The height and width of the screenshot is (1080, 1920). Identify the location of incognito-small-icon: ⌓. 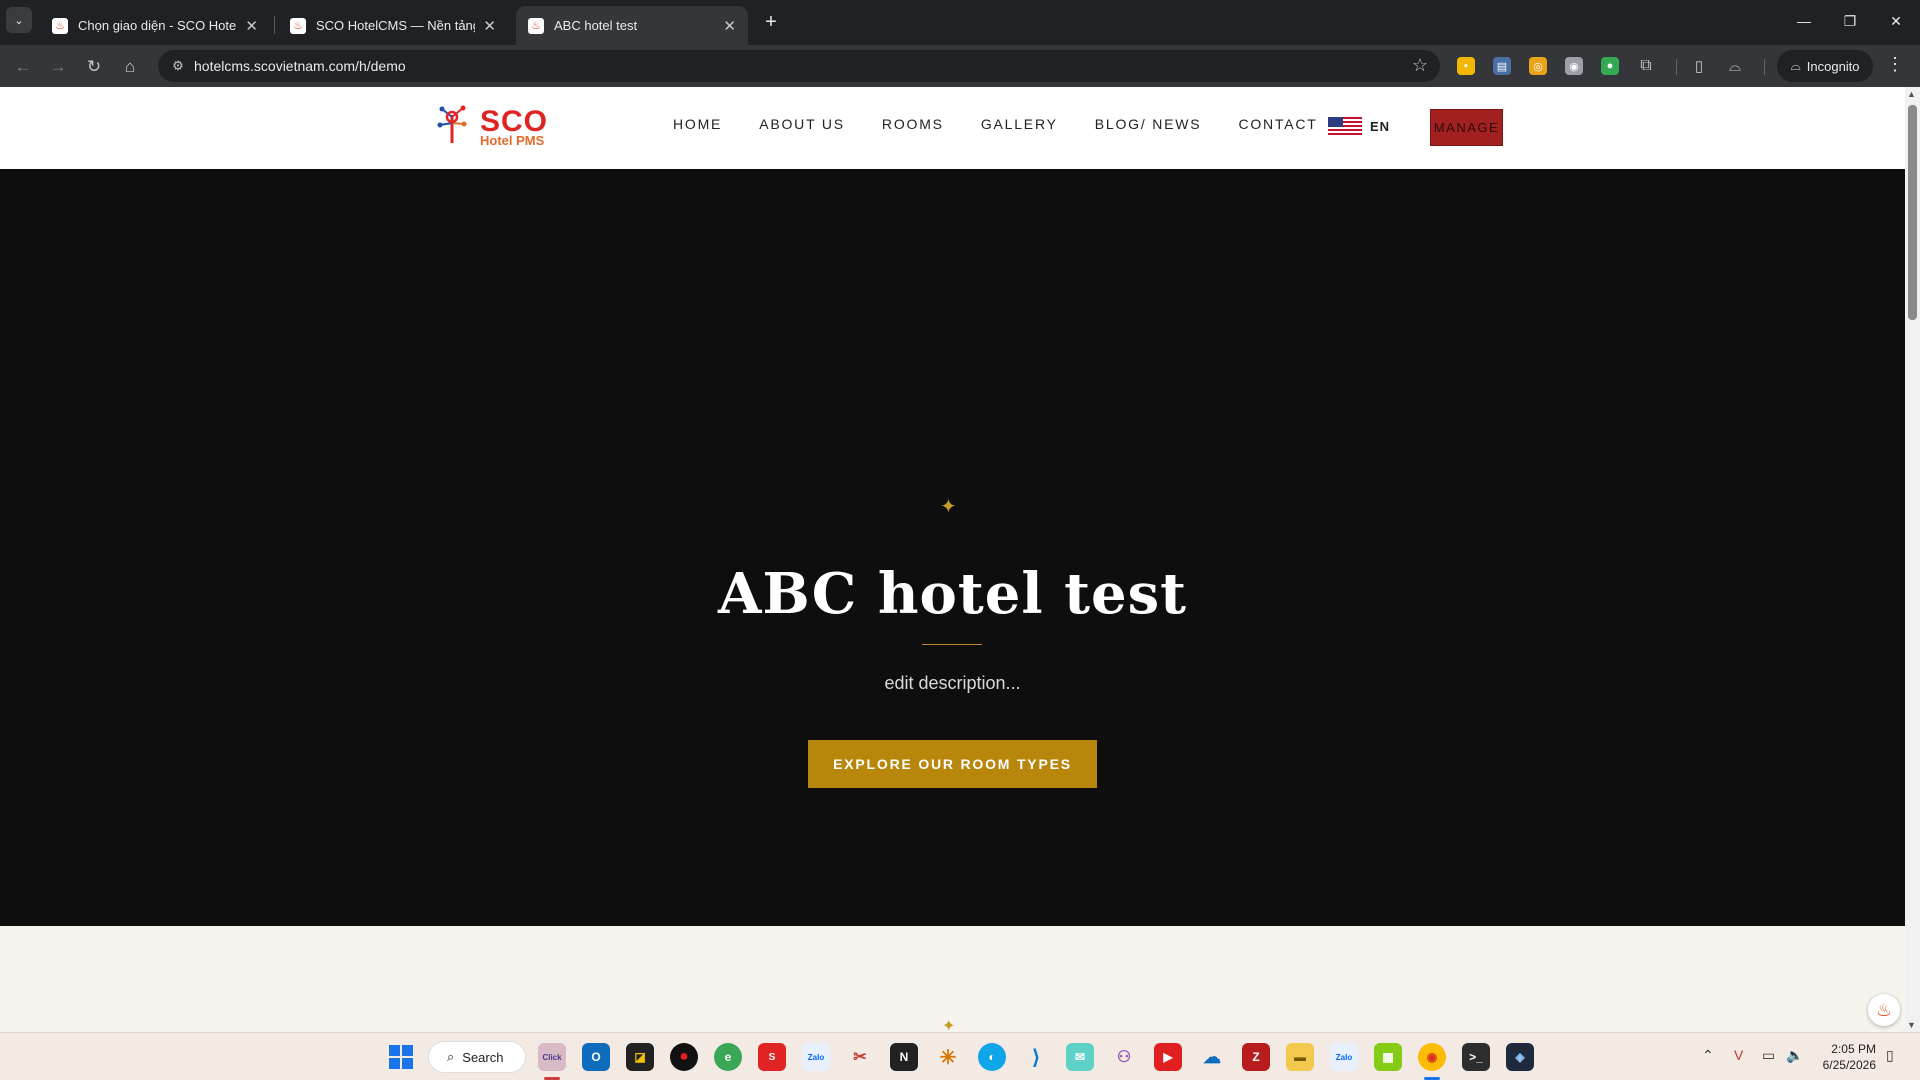
(1735, 66).